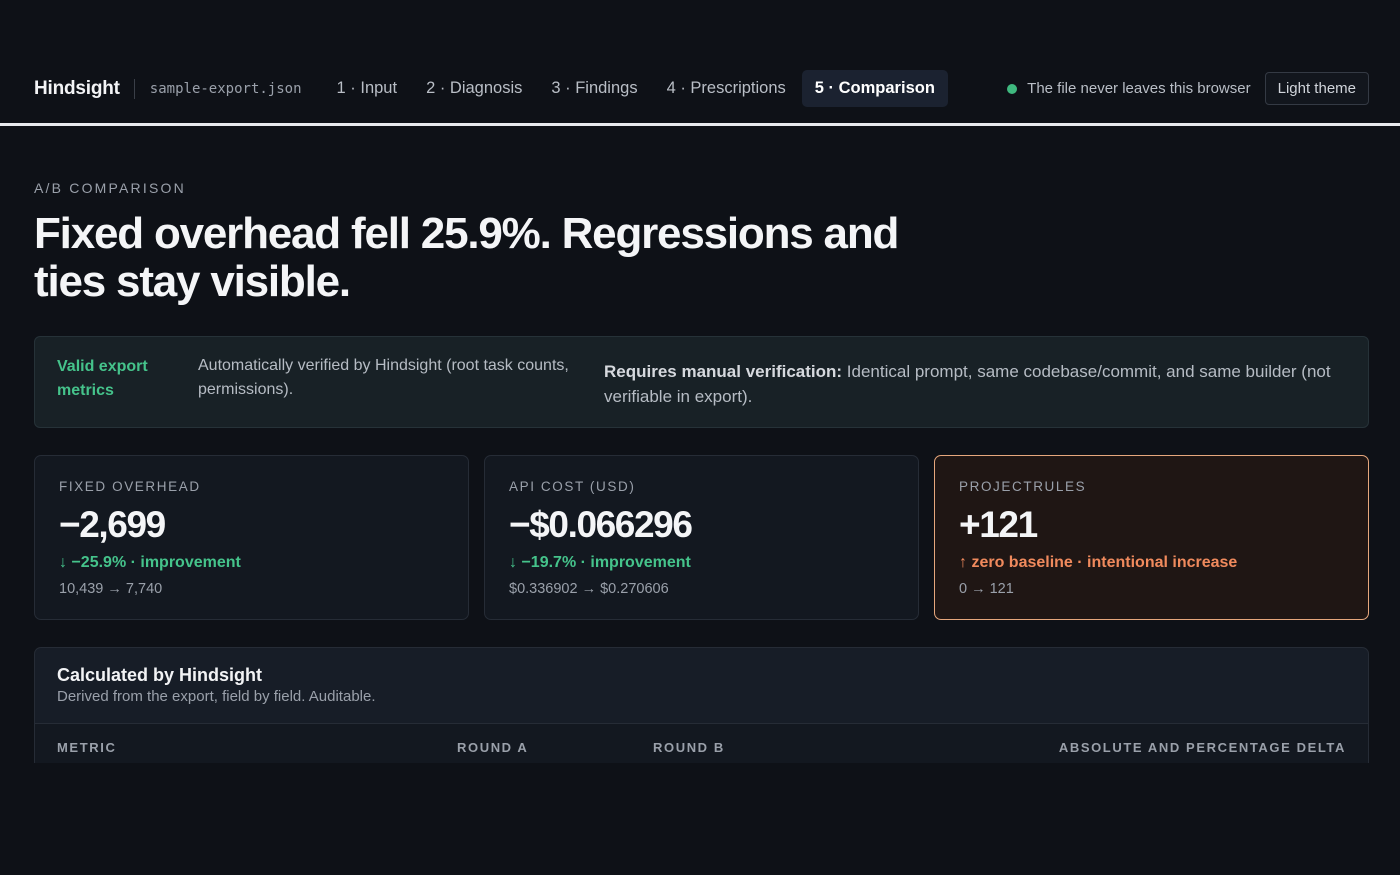 Image resolution: width=1400 pixels, height=875 pixels. Describe the element at coordinates (572, 486) in the screenshot. I see `card-label: API COST (USD)` at that location.